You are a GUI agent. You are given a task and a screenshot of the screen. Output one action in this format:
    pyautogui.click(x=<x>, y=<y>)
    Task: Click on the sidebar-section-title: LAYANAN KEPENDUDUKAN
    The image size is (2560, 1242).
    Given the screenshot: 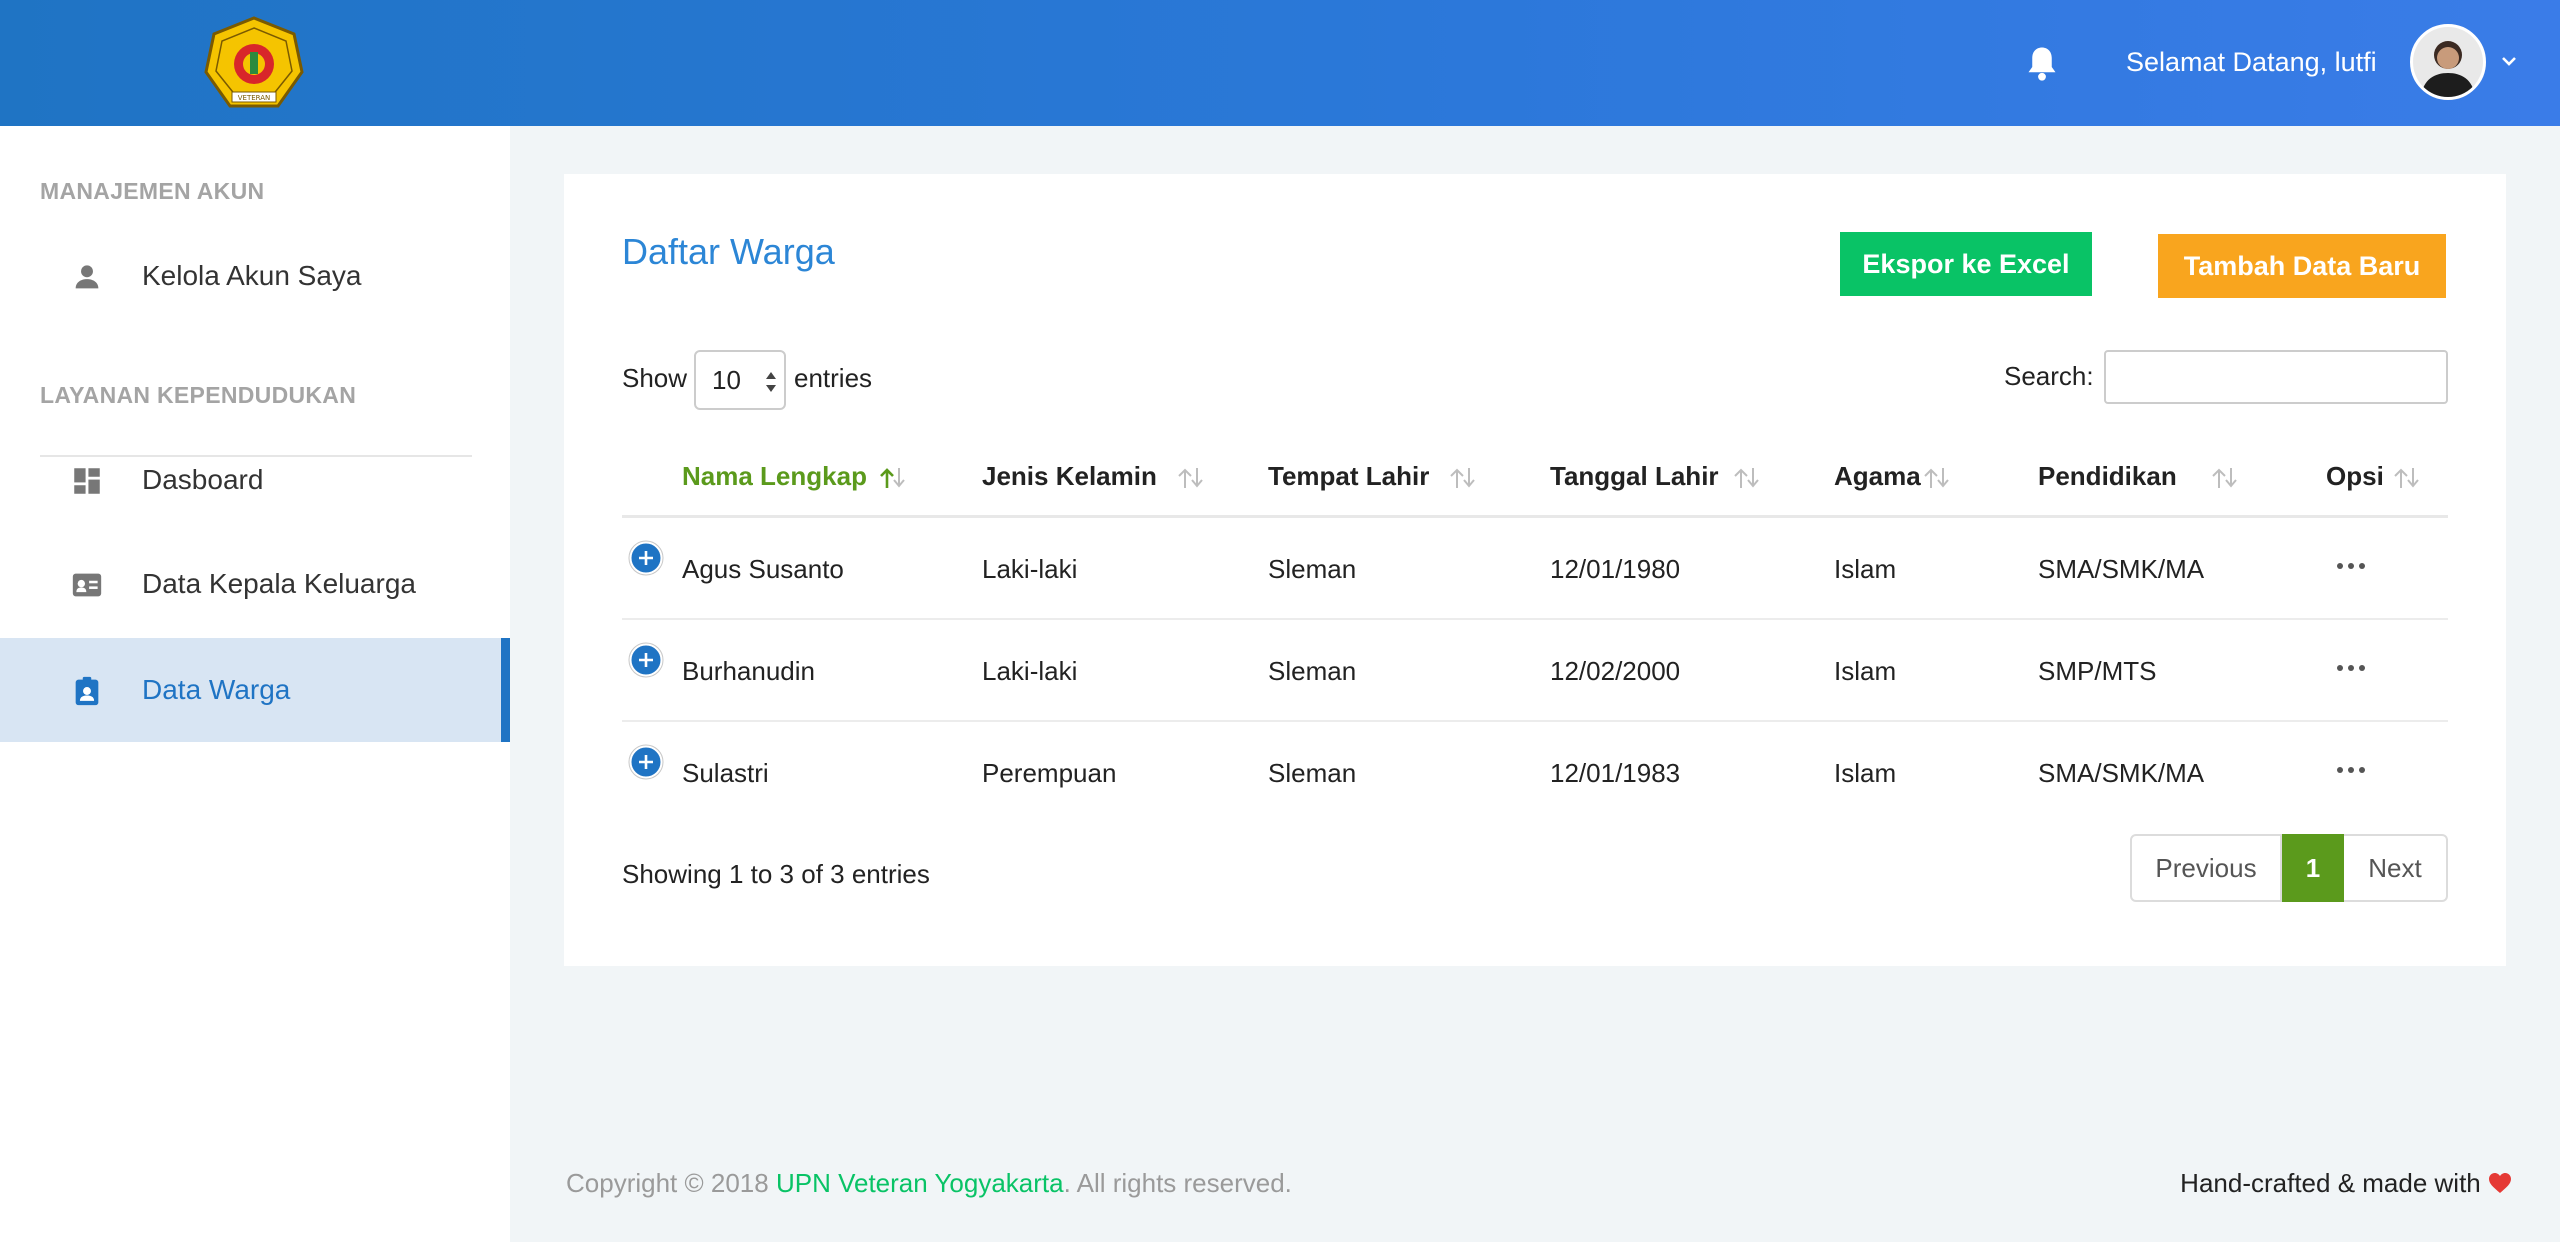 What is the action you would take?
    pyautogui.click(x=198, y=395)
    